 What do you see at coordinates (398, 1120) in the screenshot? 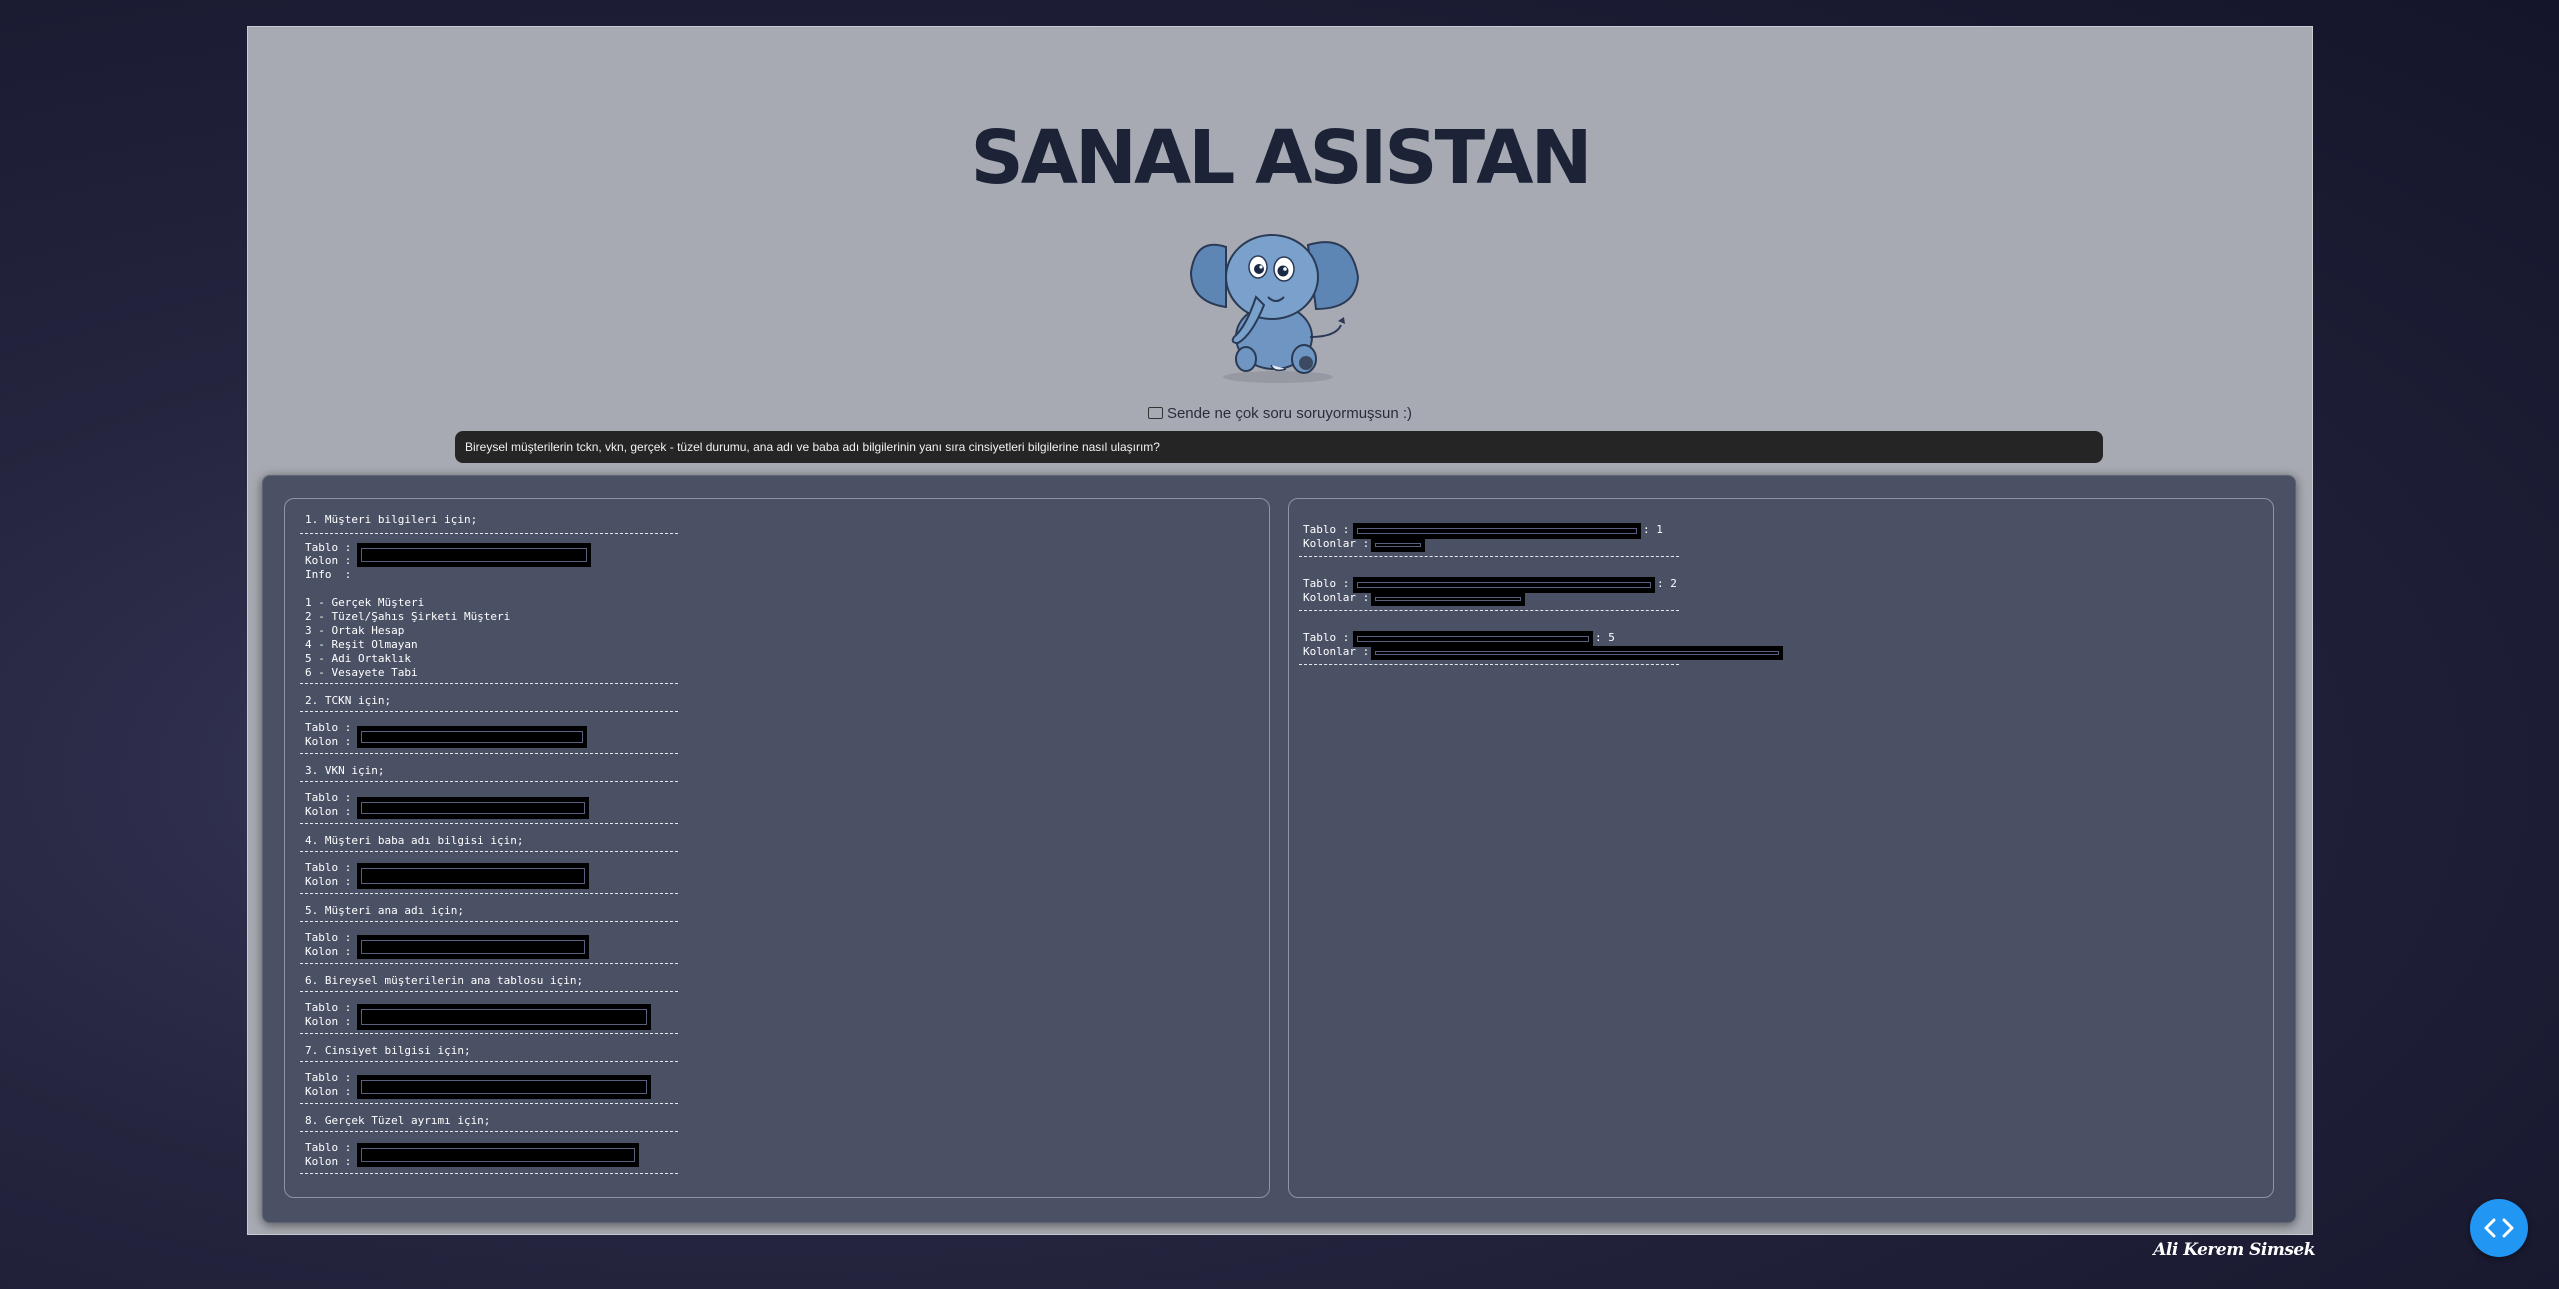
I see `section-heading: 8. Gerçek Tüzel ayrımı için;` at bounding box center [398, 1120].